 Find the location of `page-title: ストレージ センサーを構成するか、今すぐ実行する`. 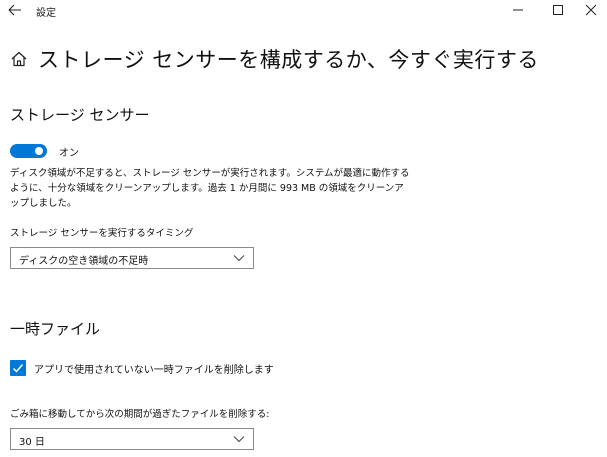

page-title: ストレージ センサーを構成するか、今すぐ実行する is located at coordinates (288, 60).